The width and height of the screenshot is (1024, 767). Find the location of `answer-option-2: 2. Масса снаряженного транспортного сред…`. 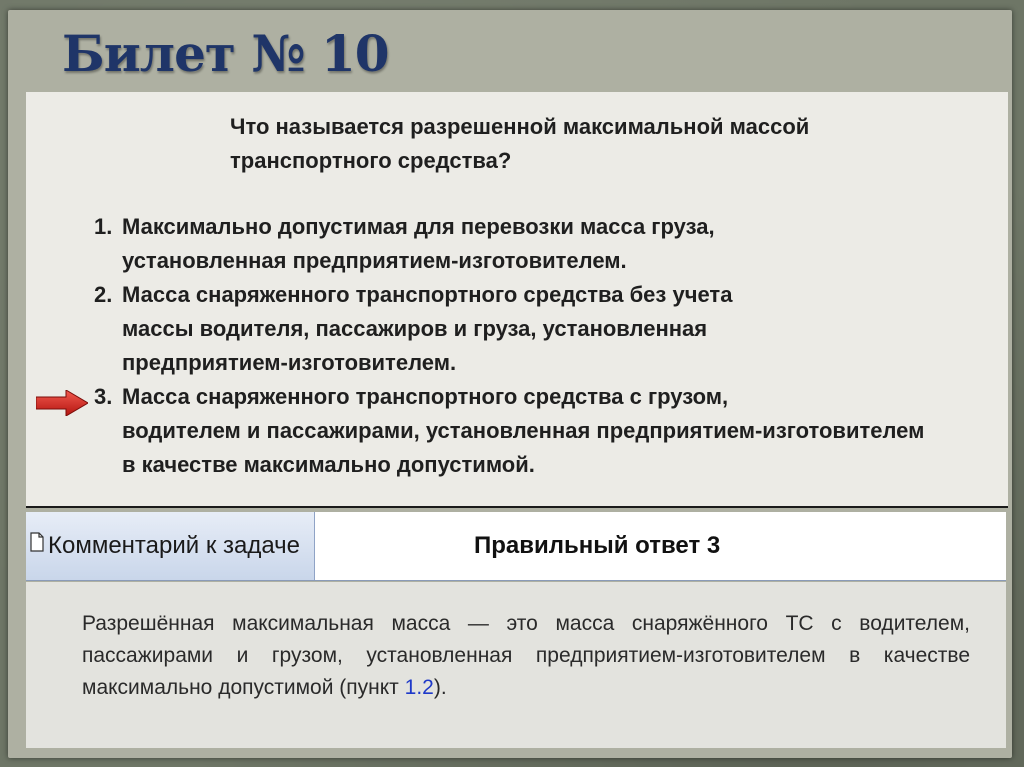

answer-option-2: 2. Масса снаряженного транспортного сред… is located at coordinates (544, 329).